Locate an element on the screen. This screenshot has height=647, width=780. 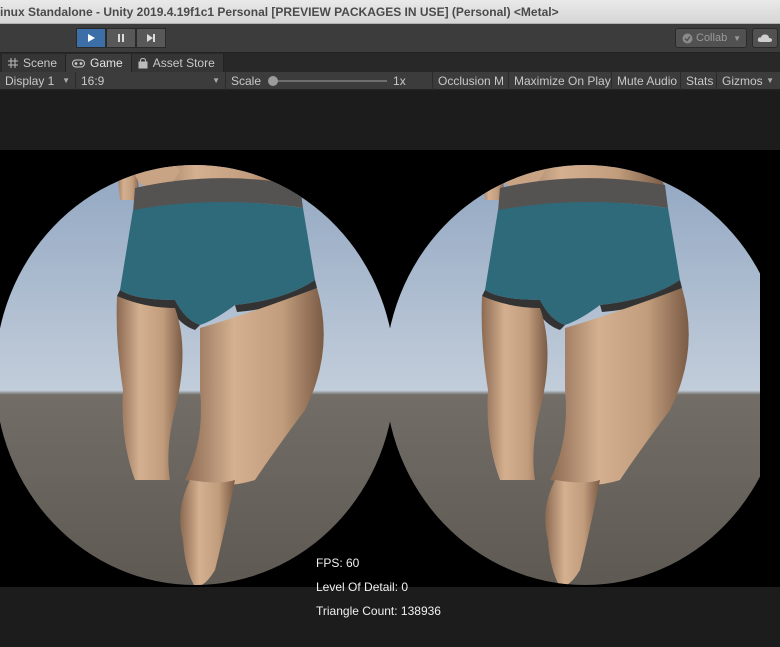
maximize-on-play-toggle: Maximize On Play is located at coordinates (560, 80).